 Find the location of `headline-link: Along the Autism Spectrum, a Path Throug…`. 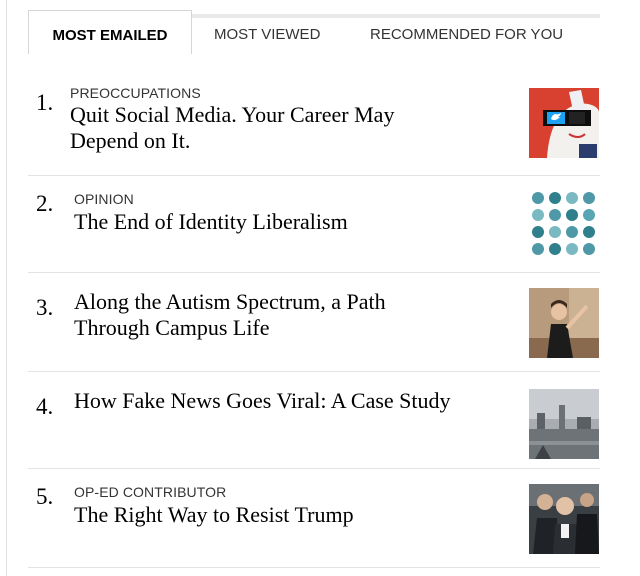

headline-link: Along the Autism Spectrum, a Path Throug… is located at coordinates (230, 315).